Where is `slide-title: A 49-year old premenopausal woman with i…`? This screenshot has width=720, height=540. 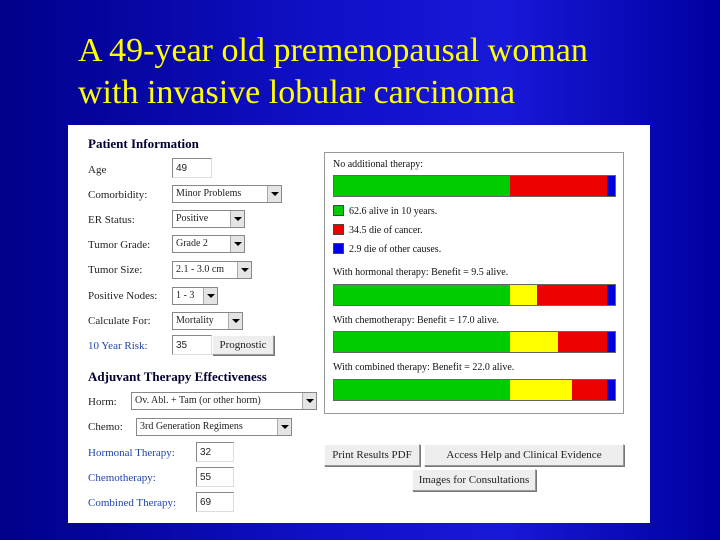
slide-title: A 49-year old premenopausal woman with i… is located at coordinates (388, 72).